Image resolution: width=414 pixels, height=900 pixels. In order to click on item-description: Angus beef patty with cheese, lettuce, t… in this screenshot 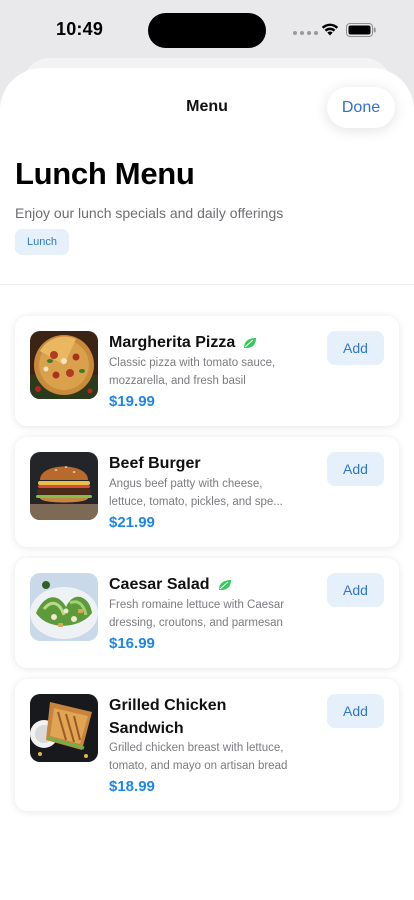, I will do `click(196, 493)`.